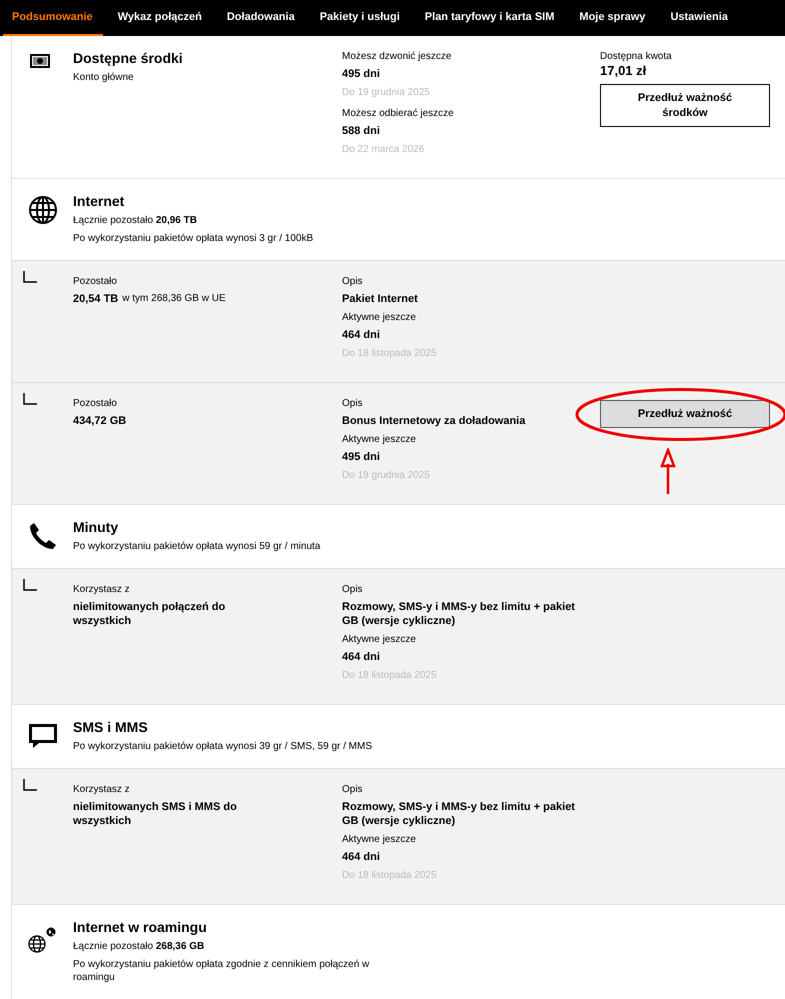 The image size is (785, 999). Describe the element at coordinates (40, 61) in the screenshot. I see `banknote-icon` at that location.